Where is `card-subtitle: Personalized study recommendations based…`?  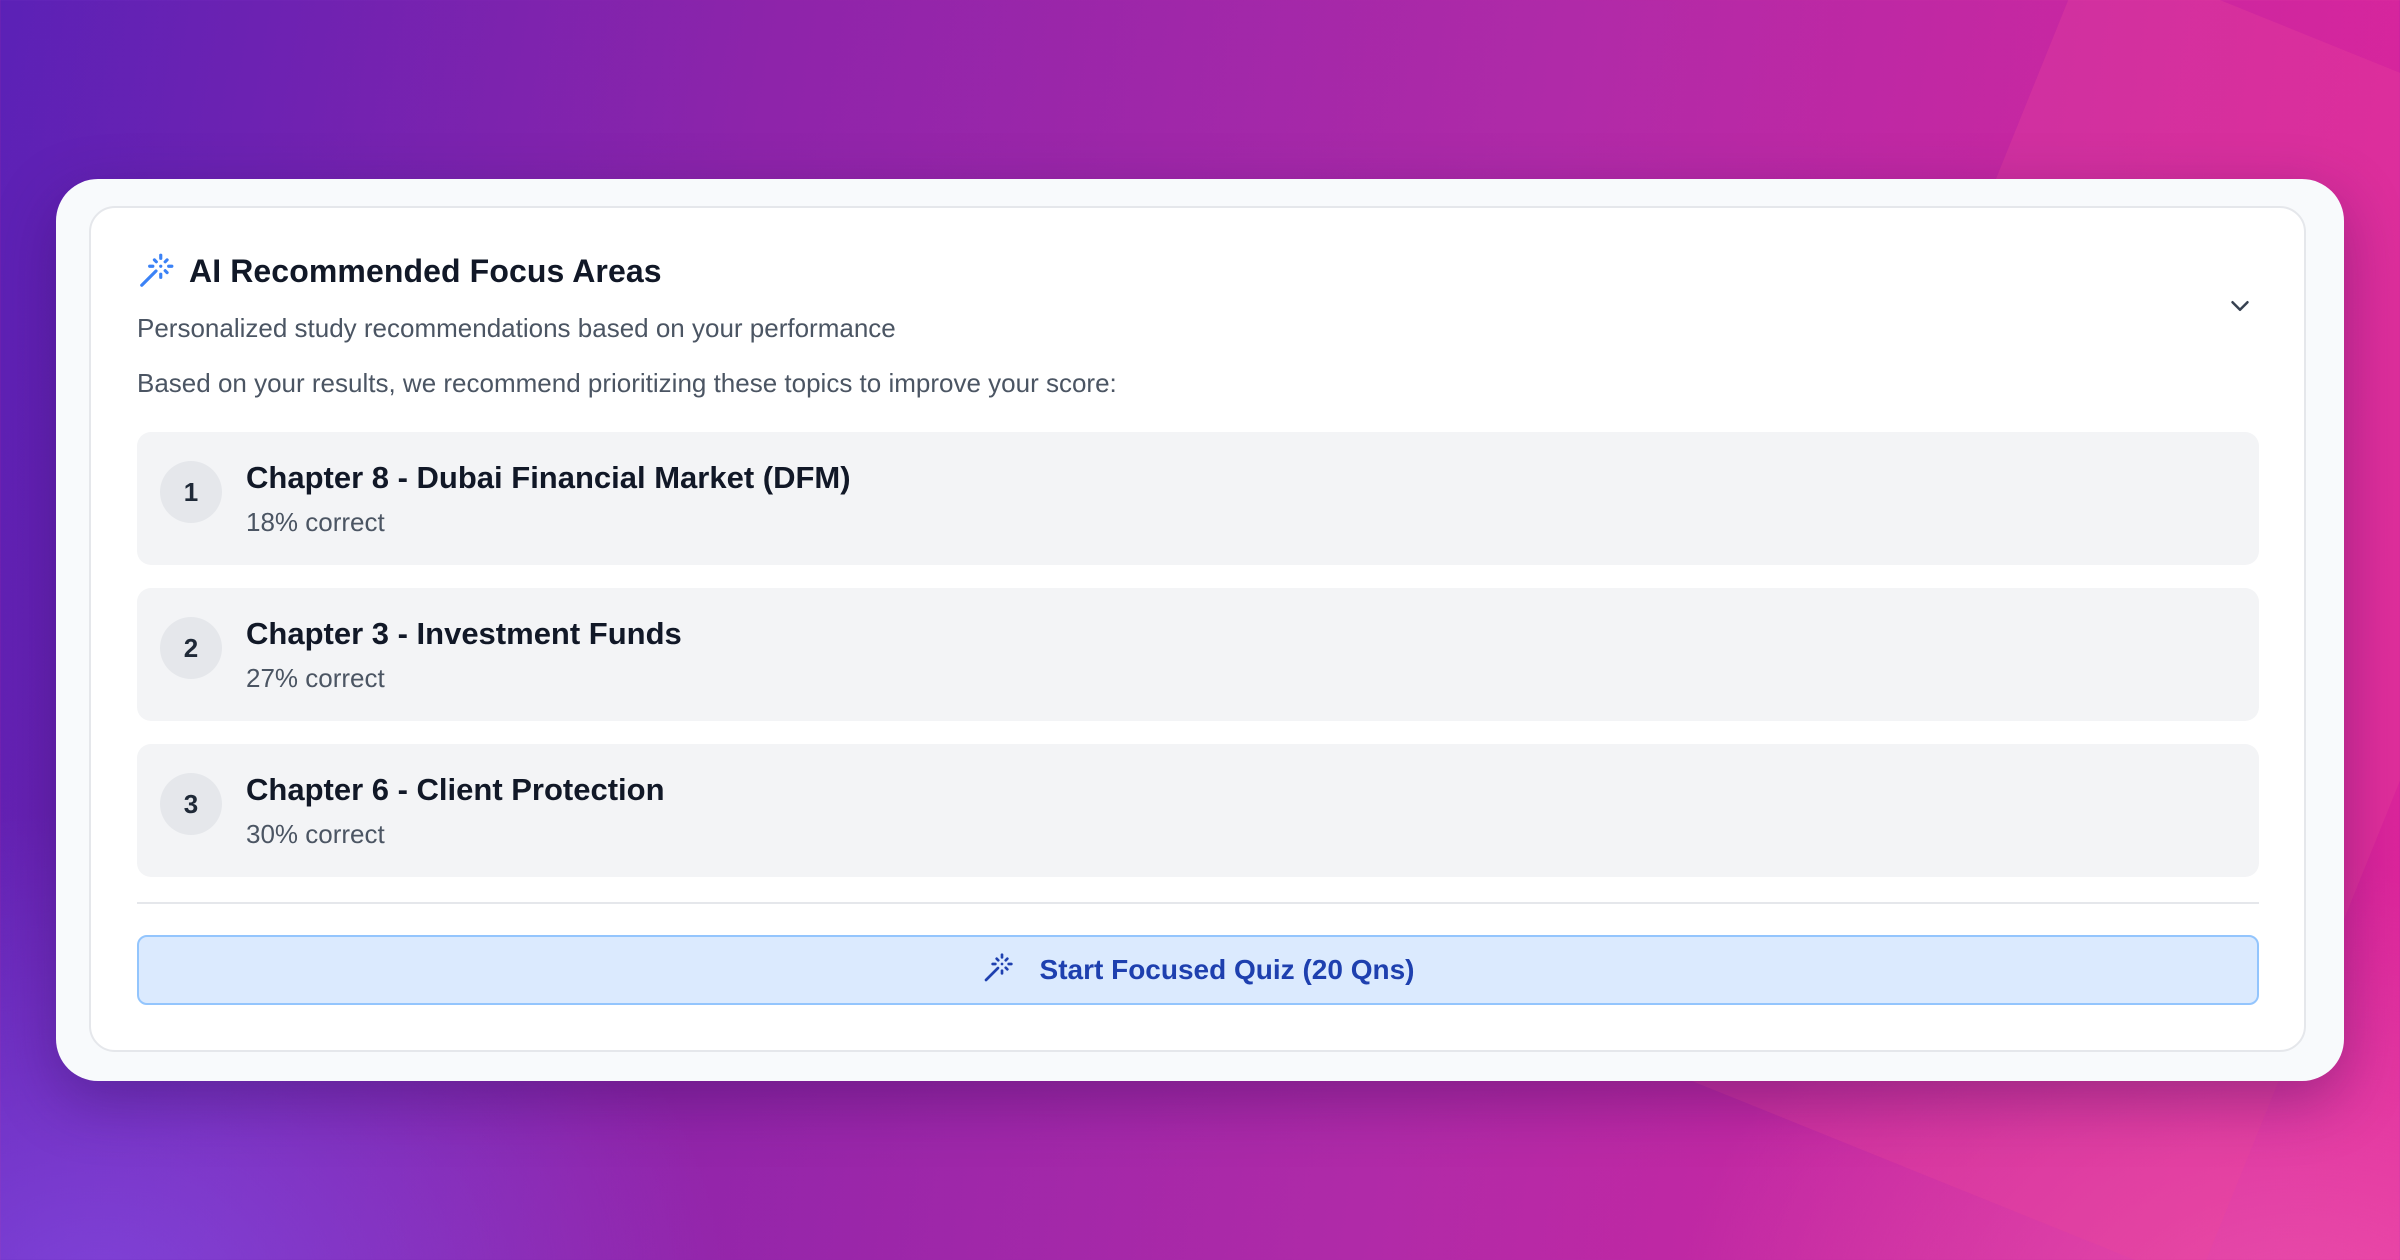
card-subtitle: Personalized study recommendations based… is located at coordinates (516, 328).